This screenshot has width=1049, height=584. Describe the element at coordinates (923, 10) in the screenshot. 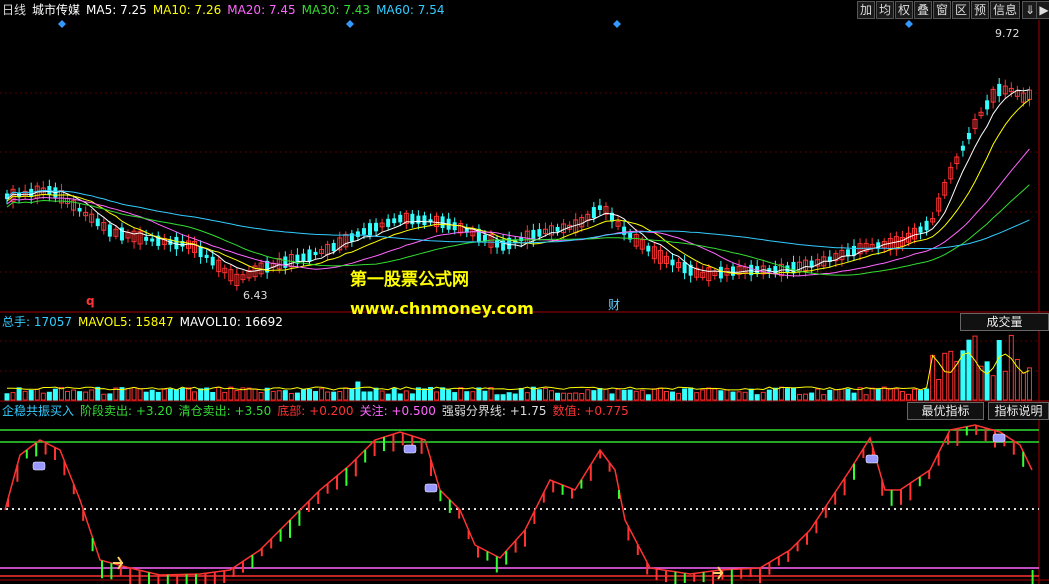

I see `toolbar-button-3: 叠` at that location.